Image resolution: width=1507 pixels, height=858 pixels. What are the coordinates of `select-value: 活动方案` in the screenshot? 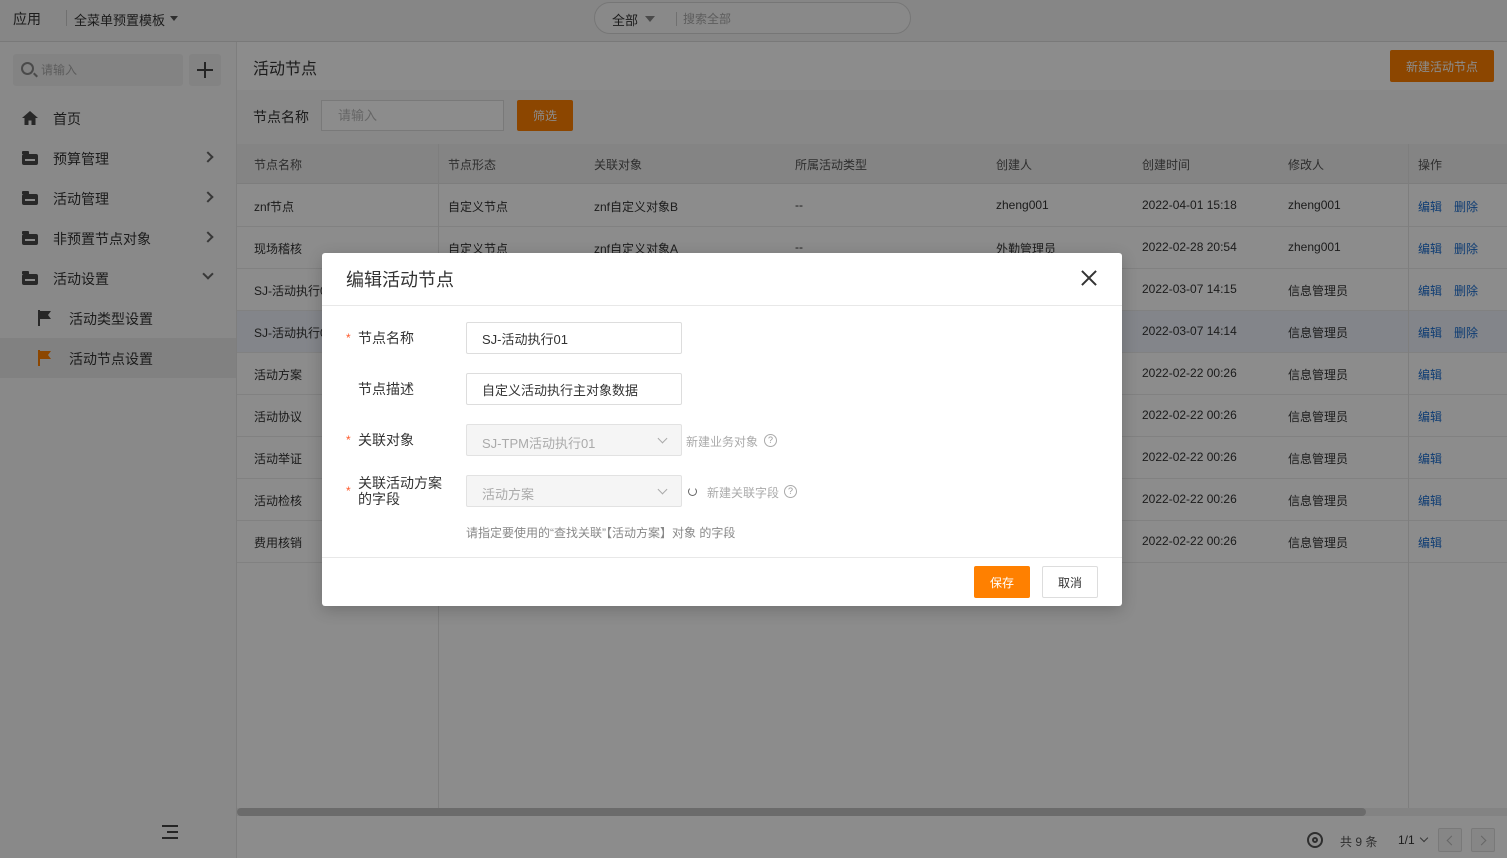 It's located at (508, 494).